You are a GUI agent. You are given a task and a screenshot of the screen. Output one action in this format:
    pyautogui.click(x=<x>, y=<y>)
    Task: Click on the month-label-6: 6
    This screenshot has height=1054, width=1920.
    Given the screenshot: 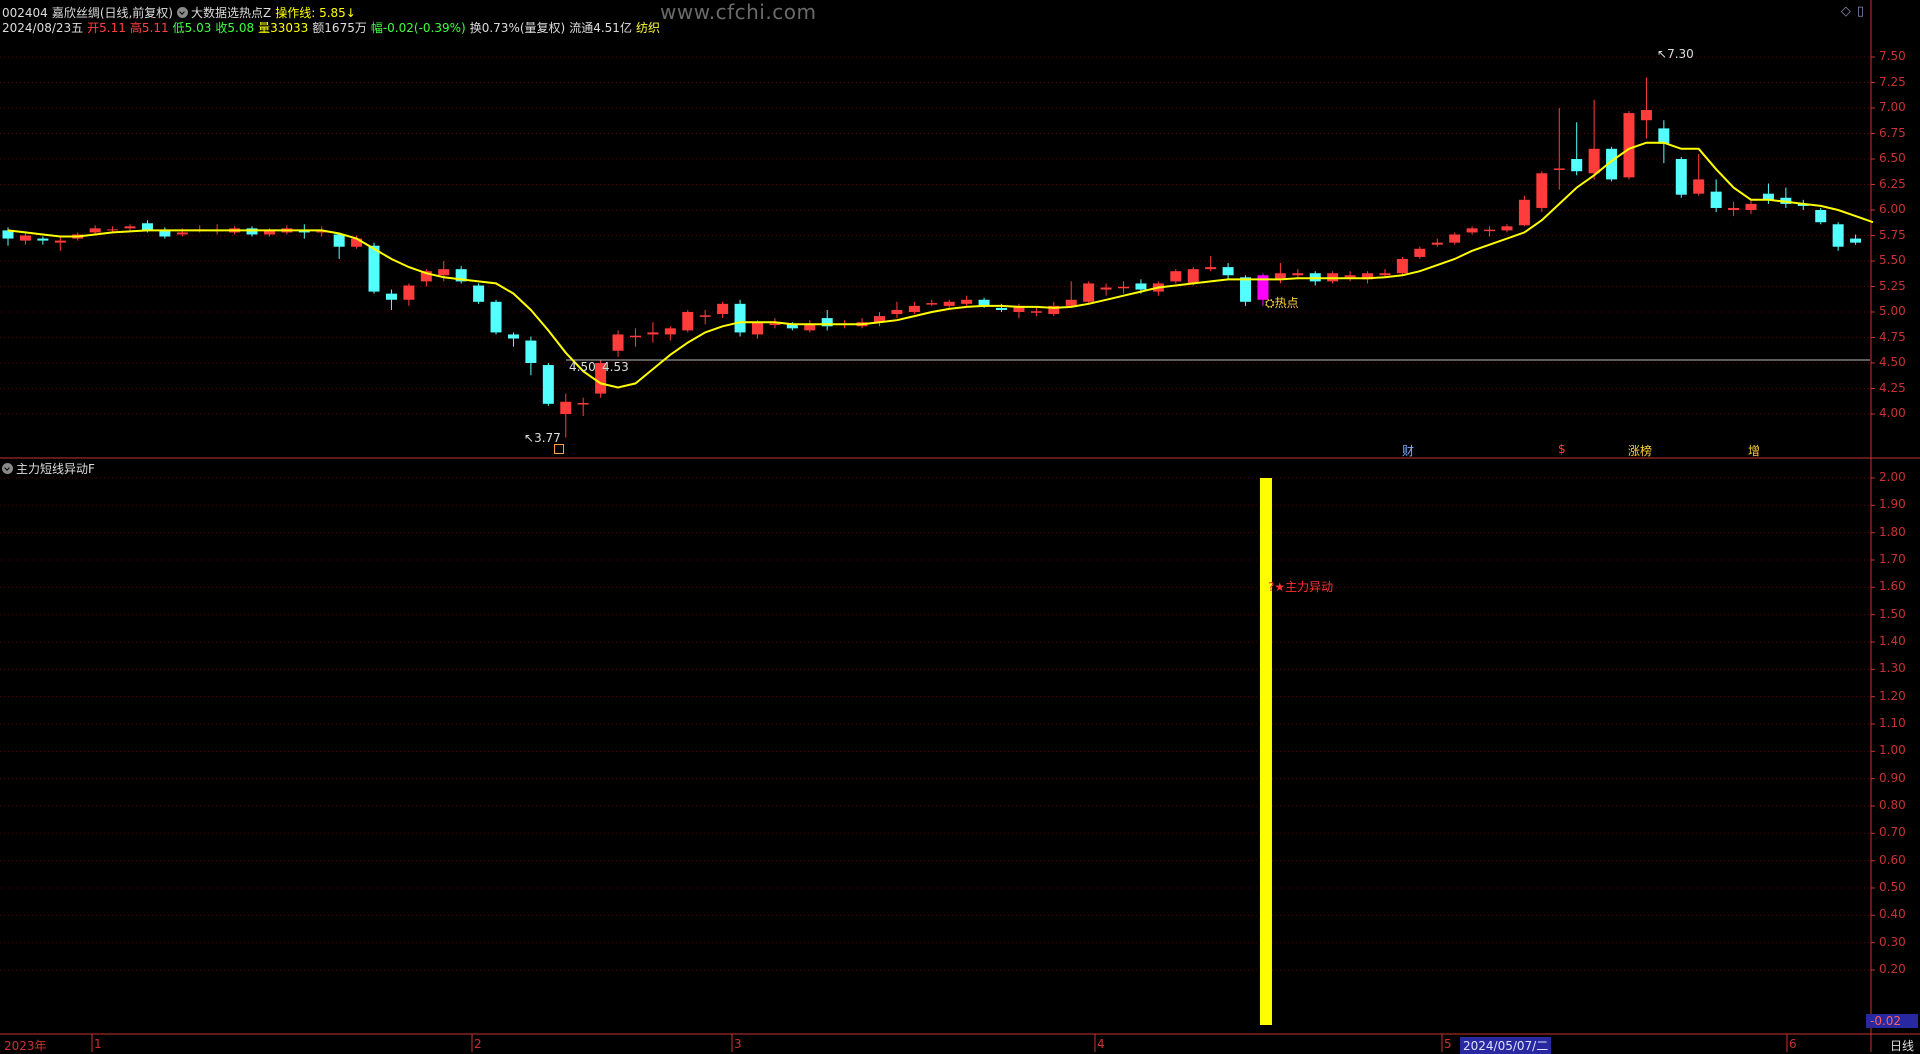 What is the action you would take?
    pyautogui.click(x=1793, y=1044)
    